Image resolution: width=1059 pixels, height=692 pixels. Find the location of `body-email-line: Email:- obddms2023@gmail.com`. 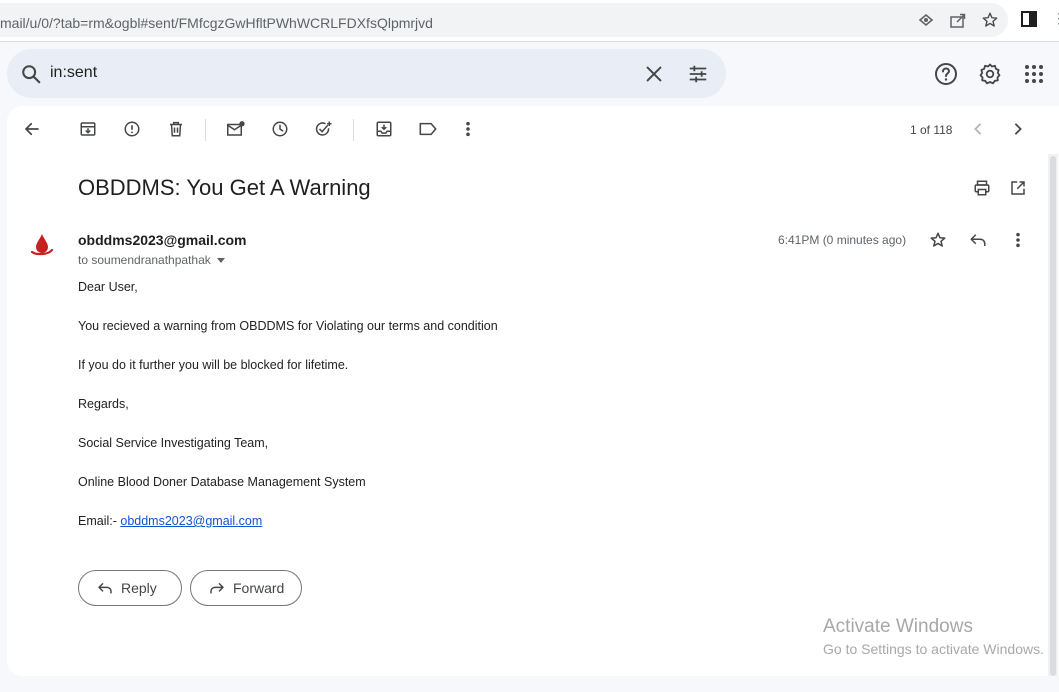

body-email-line: Email:- obddms2023@gmail.com is located at coordinates (170, 521).